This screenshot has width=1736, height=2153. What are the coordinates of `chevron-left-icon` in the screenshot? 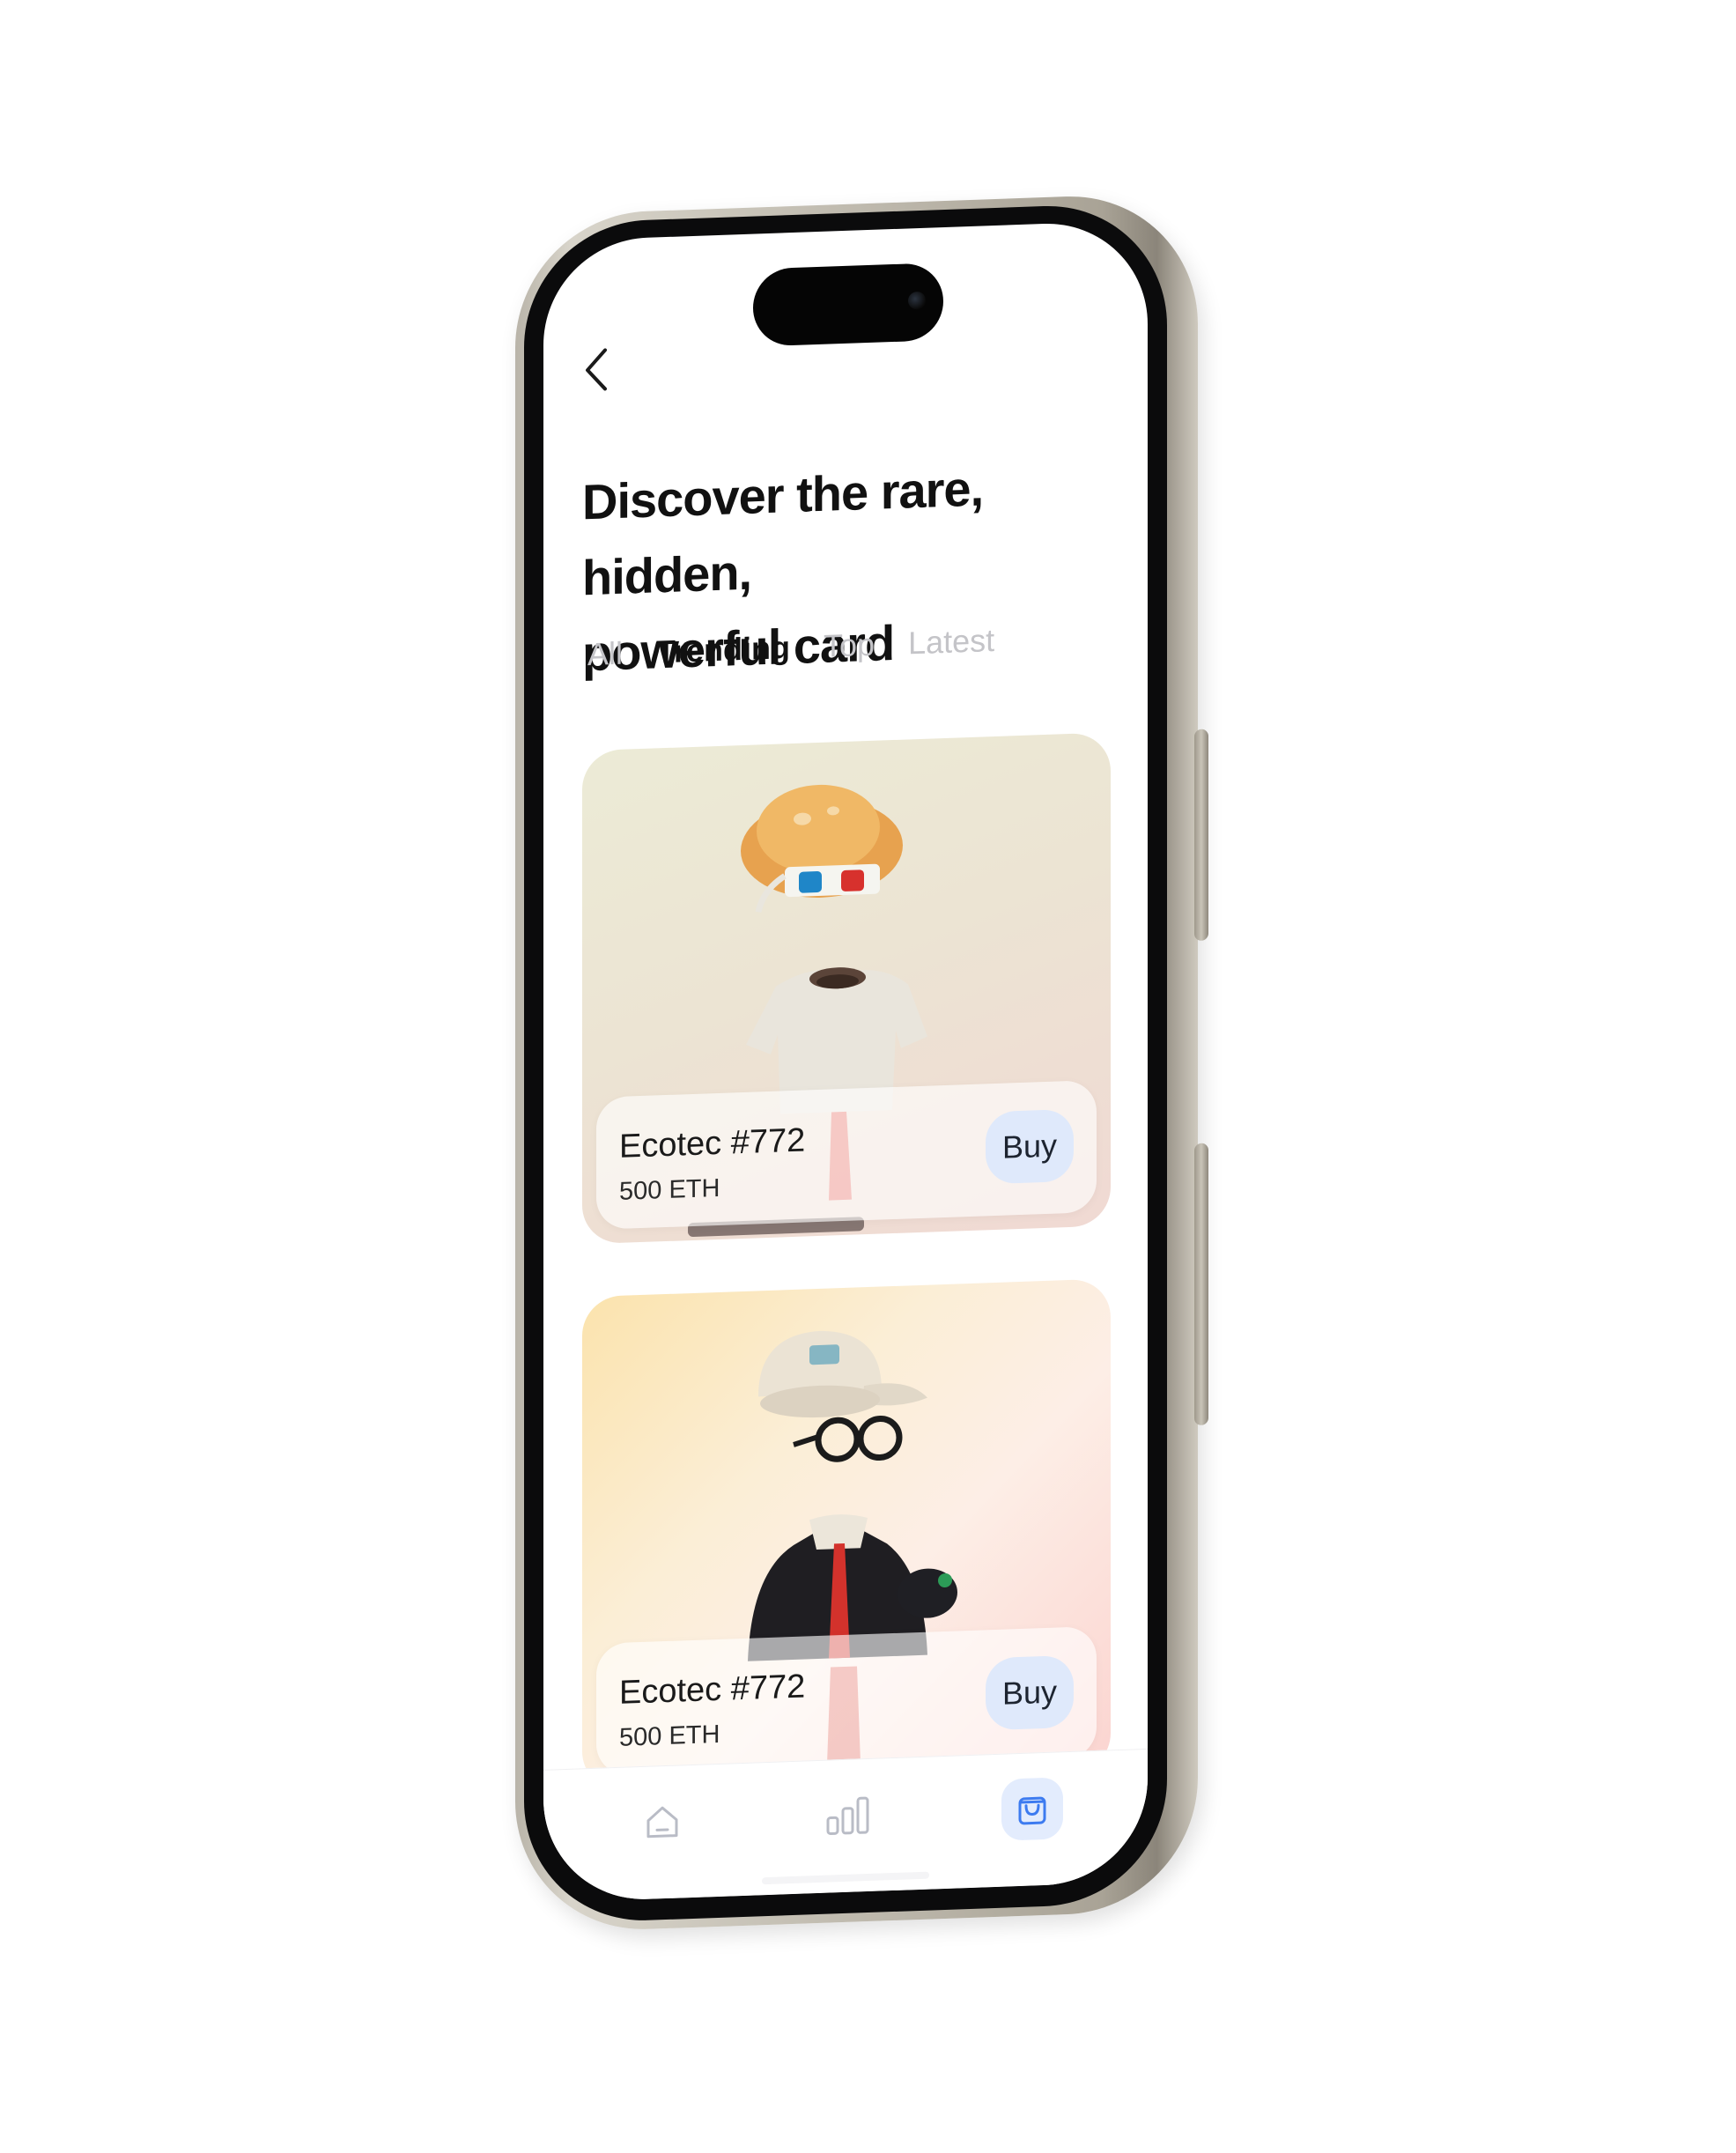 It's located at (596, 369).